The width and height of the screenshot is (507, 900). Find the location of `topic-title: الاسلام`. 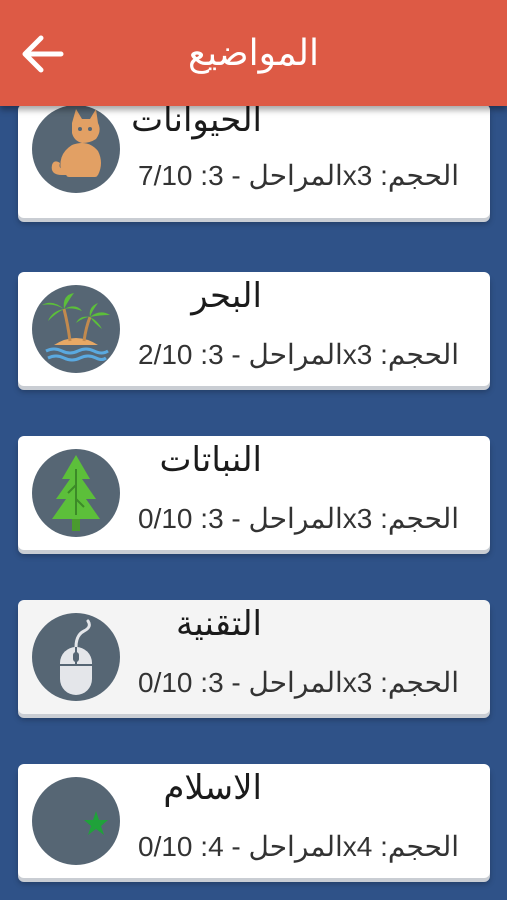

topic-title: الاسلام is located at coordinates (212, 788).